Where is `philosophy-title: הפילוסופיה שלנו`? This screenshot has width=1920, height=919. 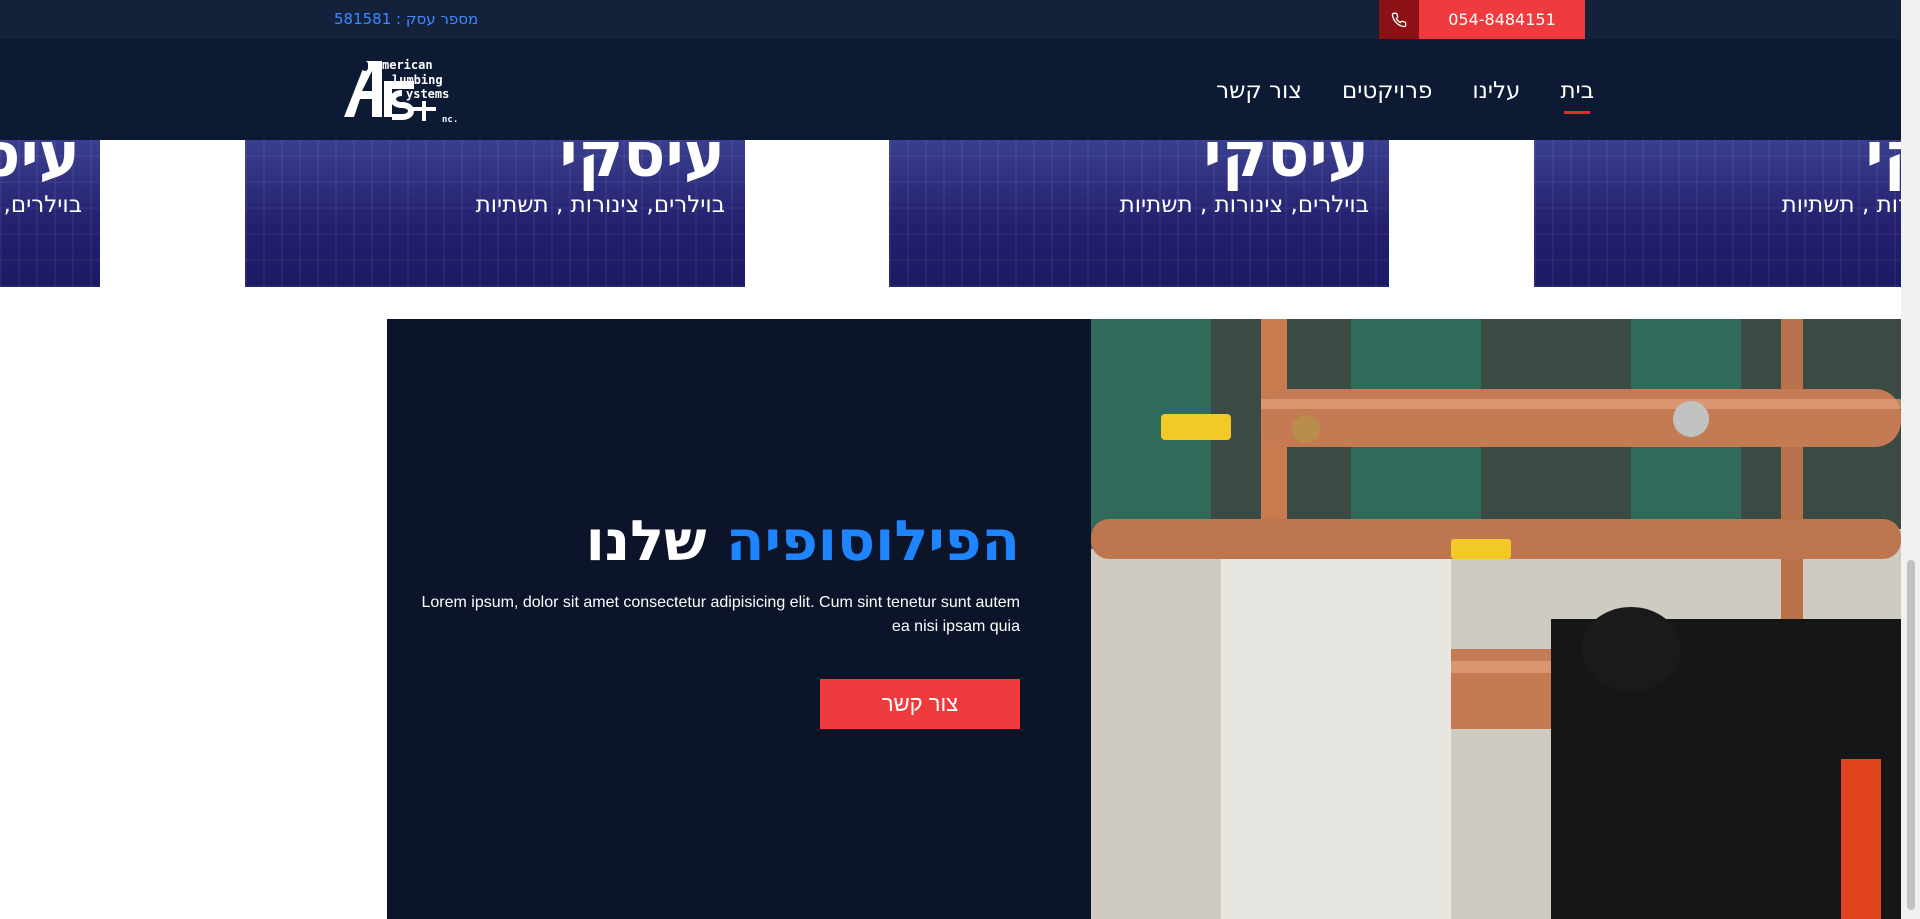
philosophy-title: הפילוסופיה שלנו is located at coordinates (803, 541).